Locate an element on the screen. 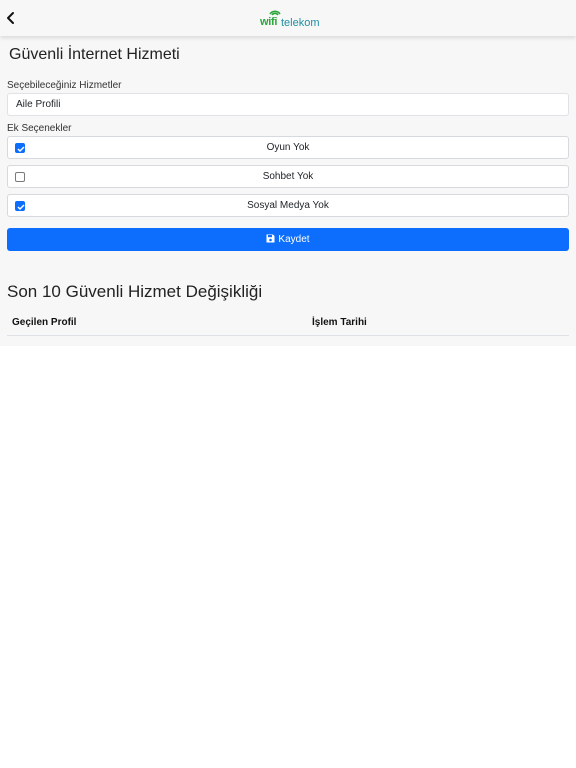  brand-logo: wifi telekom is located at coordinates (293, 19).